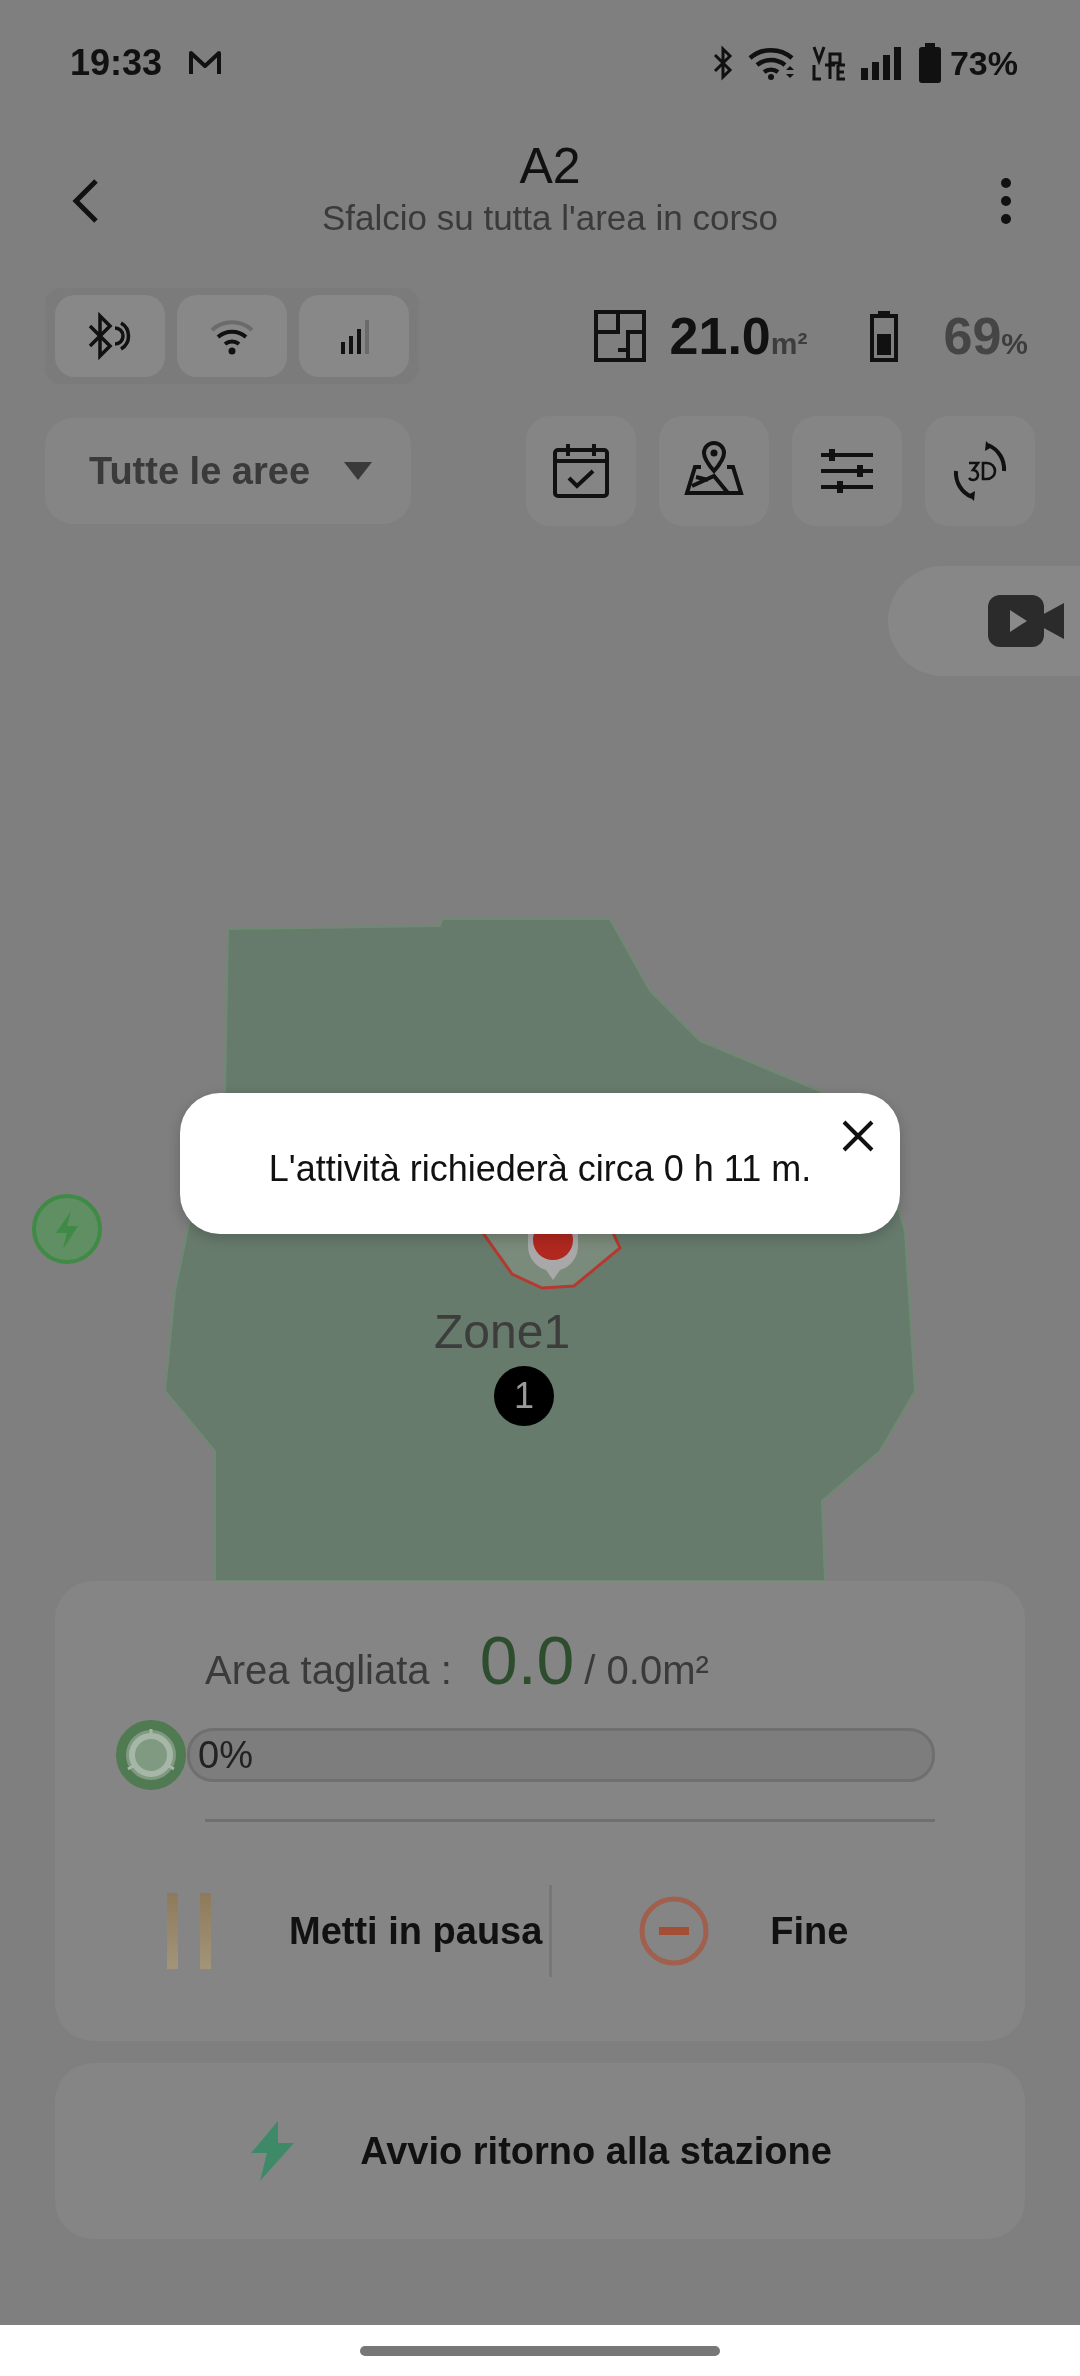 The width and height of the screenshot is (1080, 2376). Describe the element at coordinates (540, 2151) in the screenshot. I see `return-to-station-button: Avvio ritorno alla stazione` at that location.